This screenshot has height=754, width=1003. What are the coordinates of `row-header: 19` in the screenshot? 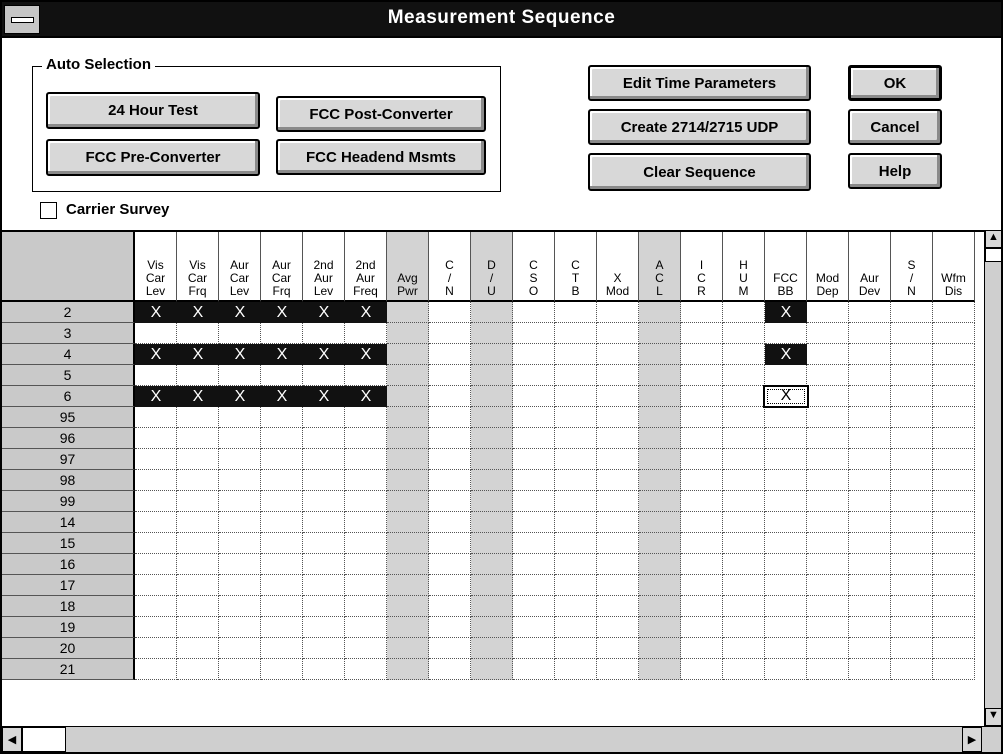 It's located at (68, 627).